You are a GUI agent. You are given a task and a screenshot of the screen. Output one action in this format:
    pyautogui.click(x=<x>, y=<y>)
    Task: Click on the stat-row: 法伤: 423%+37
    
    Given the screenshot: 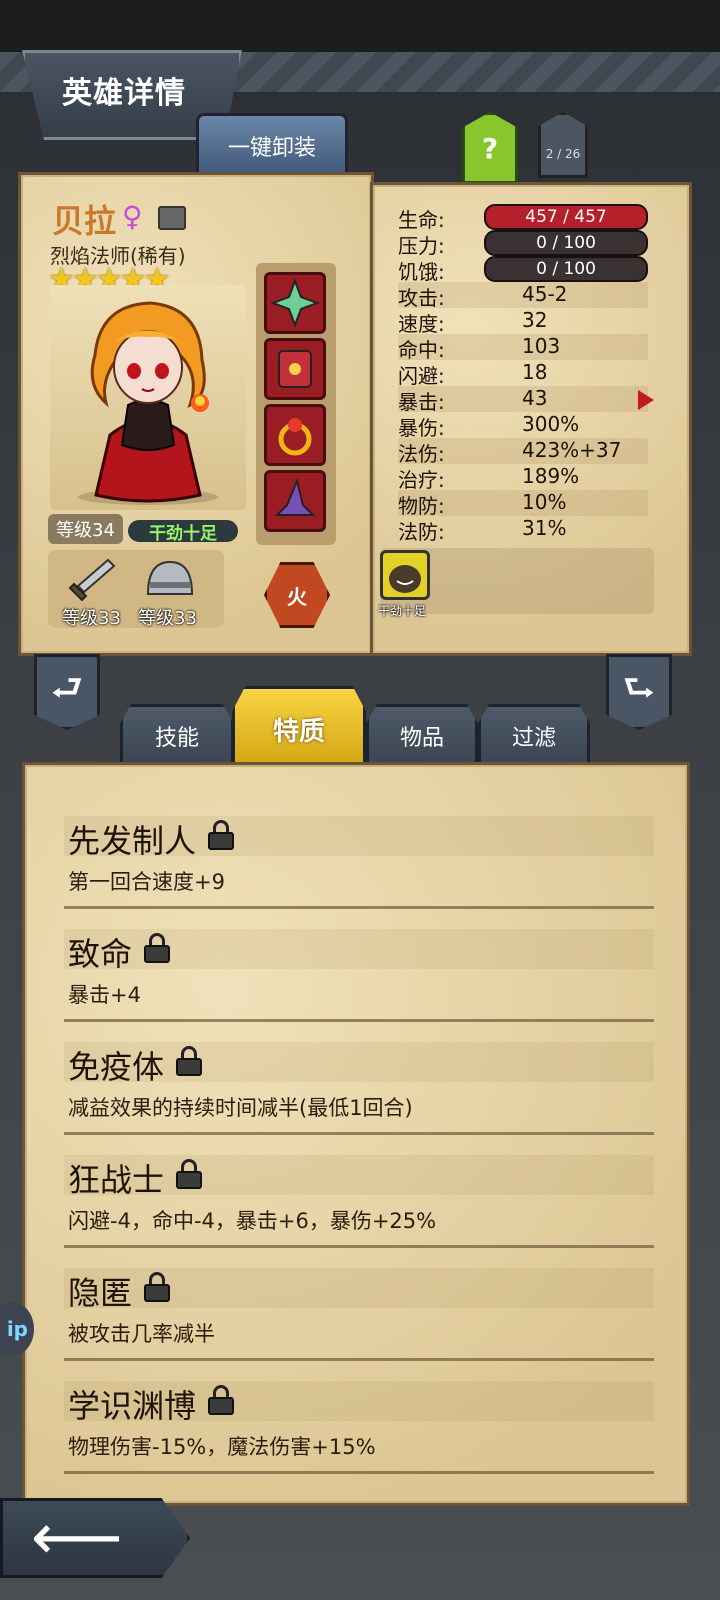 What is the action you would take?
    pyautogui.click(x=523, y=452)
    